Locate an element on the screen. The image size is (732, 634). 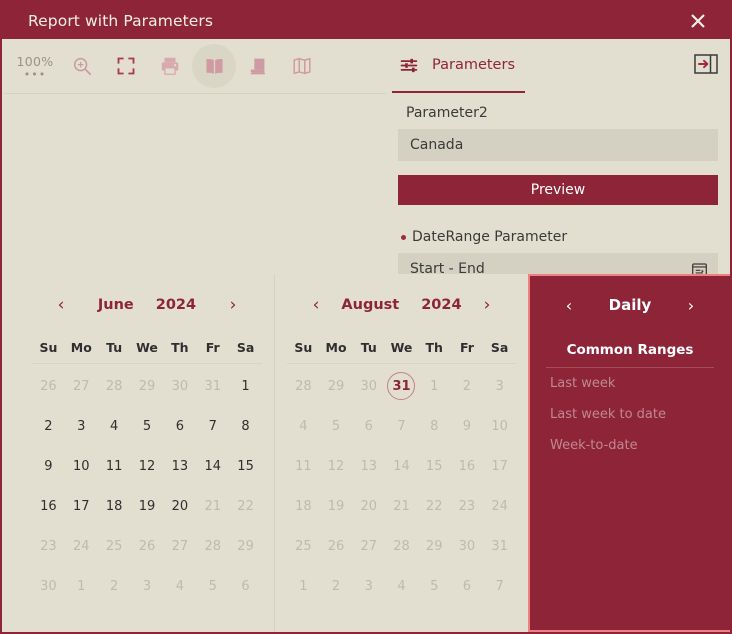
calendar-left-next-button: › is located at coordinates (233, 305).